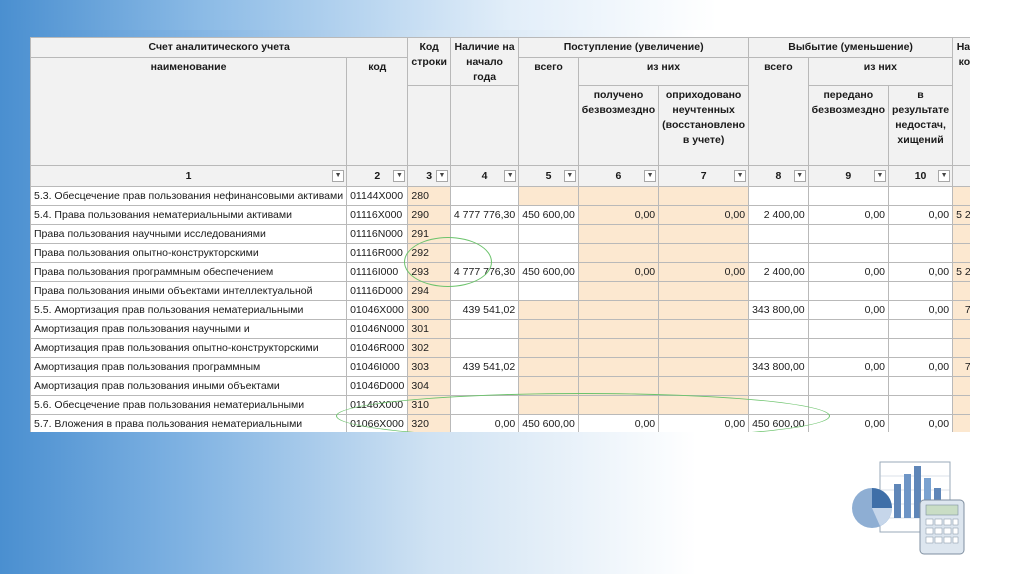 The height and width of the screenshot is (574, 1024). Describe the element at coordinates (548, 176) in the screenshot. I see `column-number-5: 5 ▼` at that location.